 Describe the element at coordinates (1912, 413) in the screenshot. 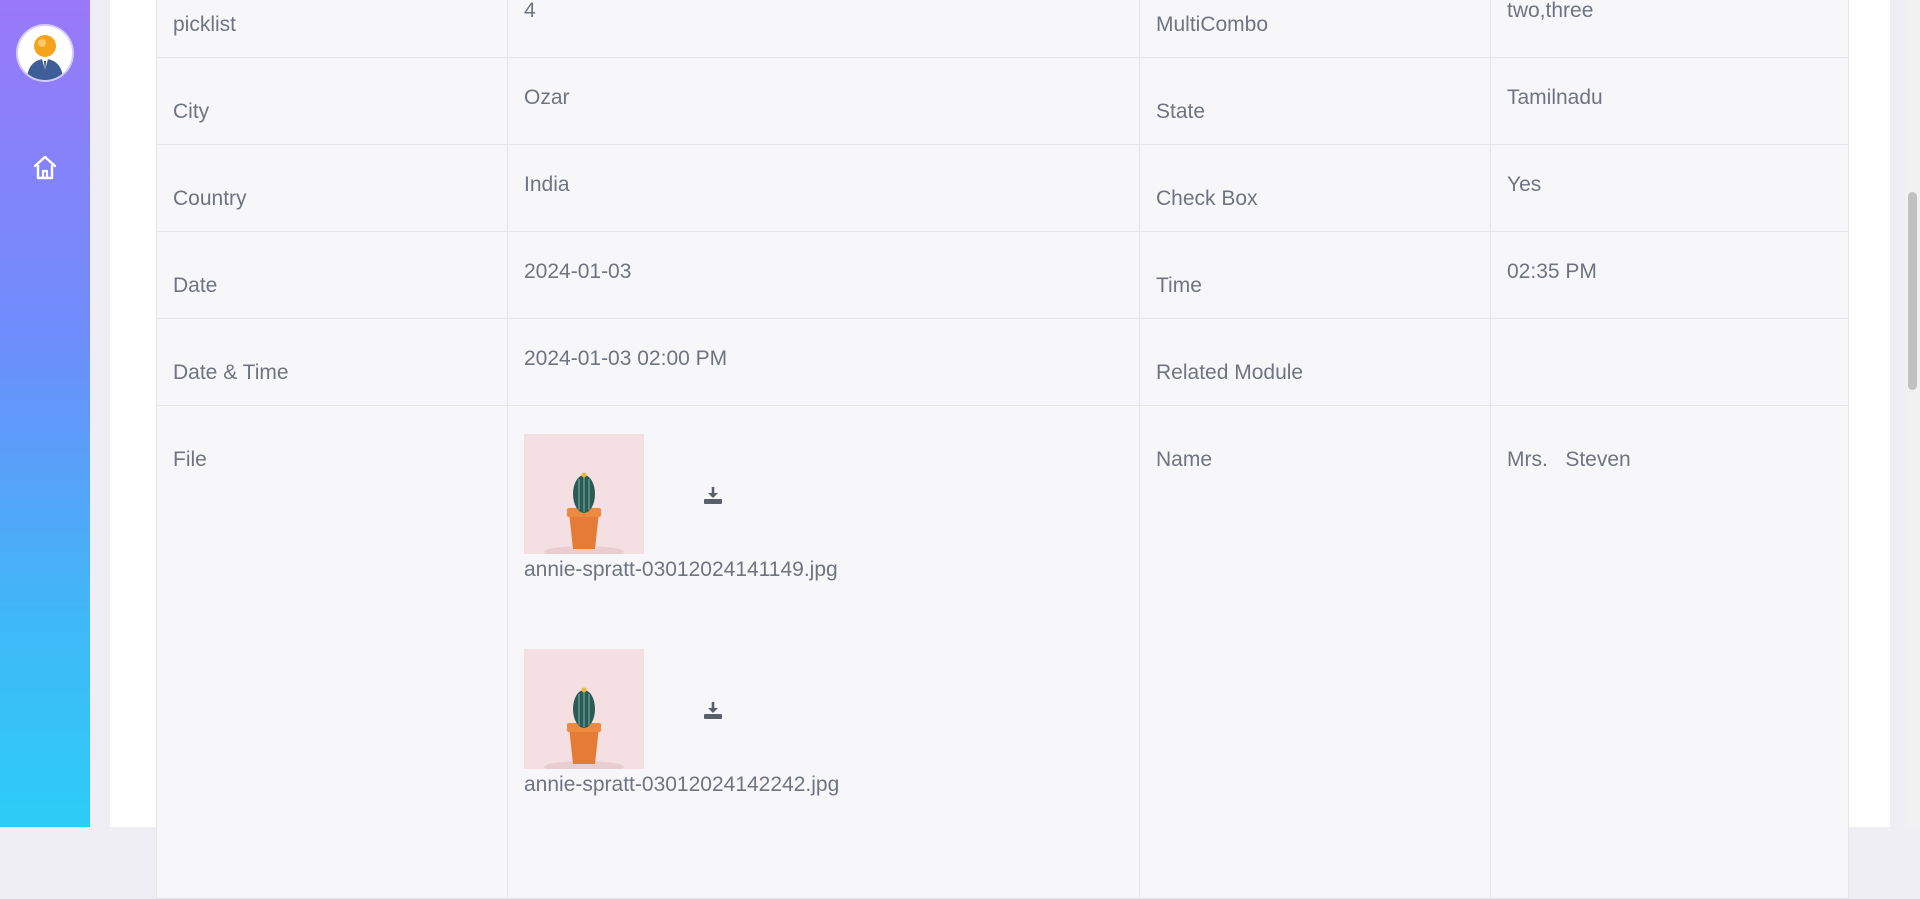

I see `vertical-scrollbar` at that location.